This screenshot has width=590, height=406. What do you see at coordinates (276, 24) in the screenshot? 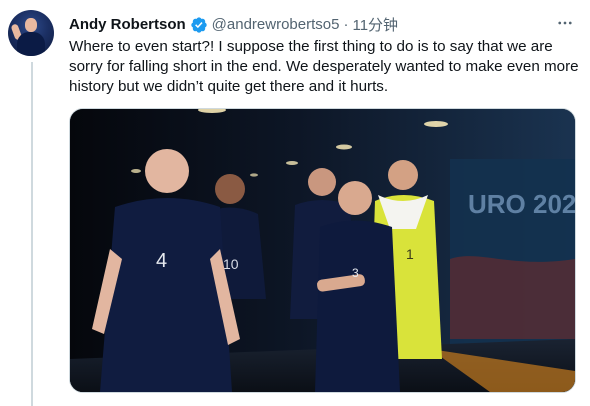
I see `author-handle: @andrewrobertso5` at bounding box center [276, 24].